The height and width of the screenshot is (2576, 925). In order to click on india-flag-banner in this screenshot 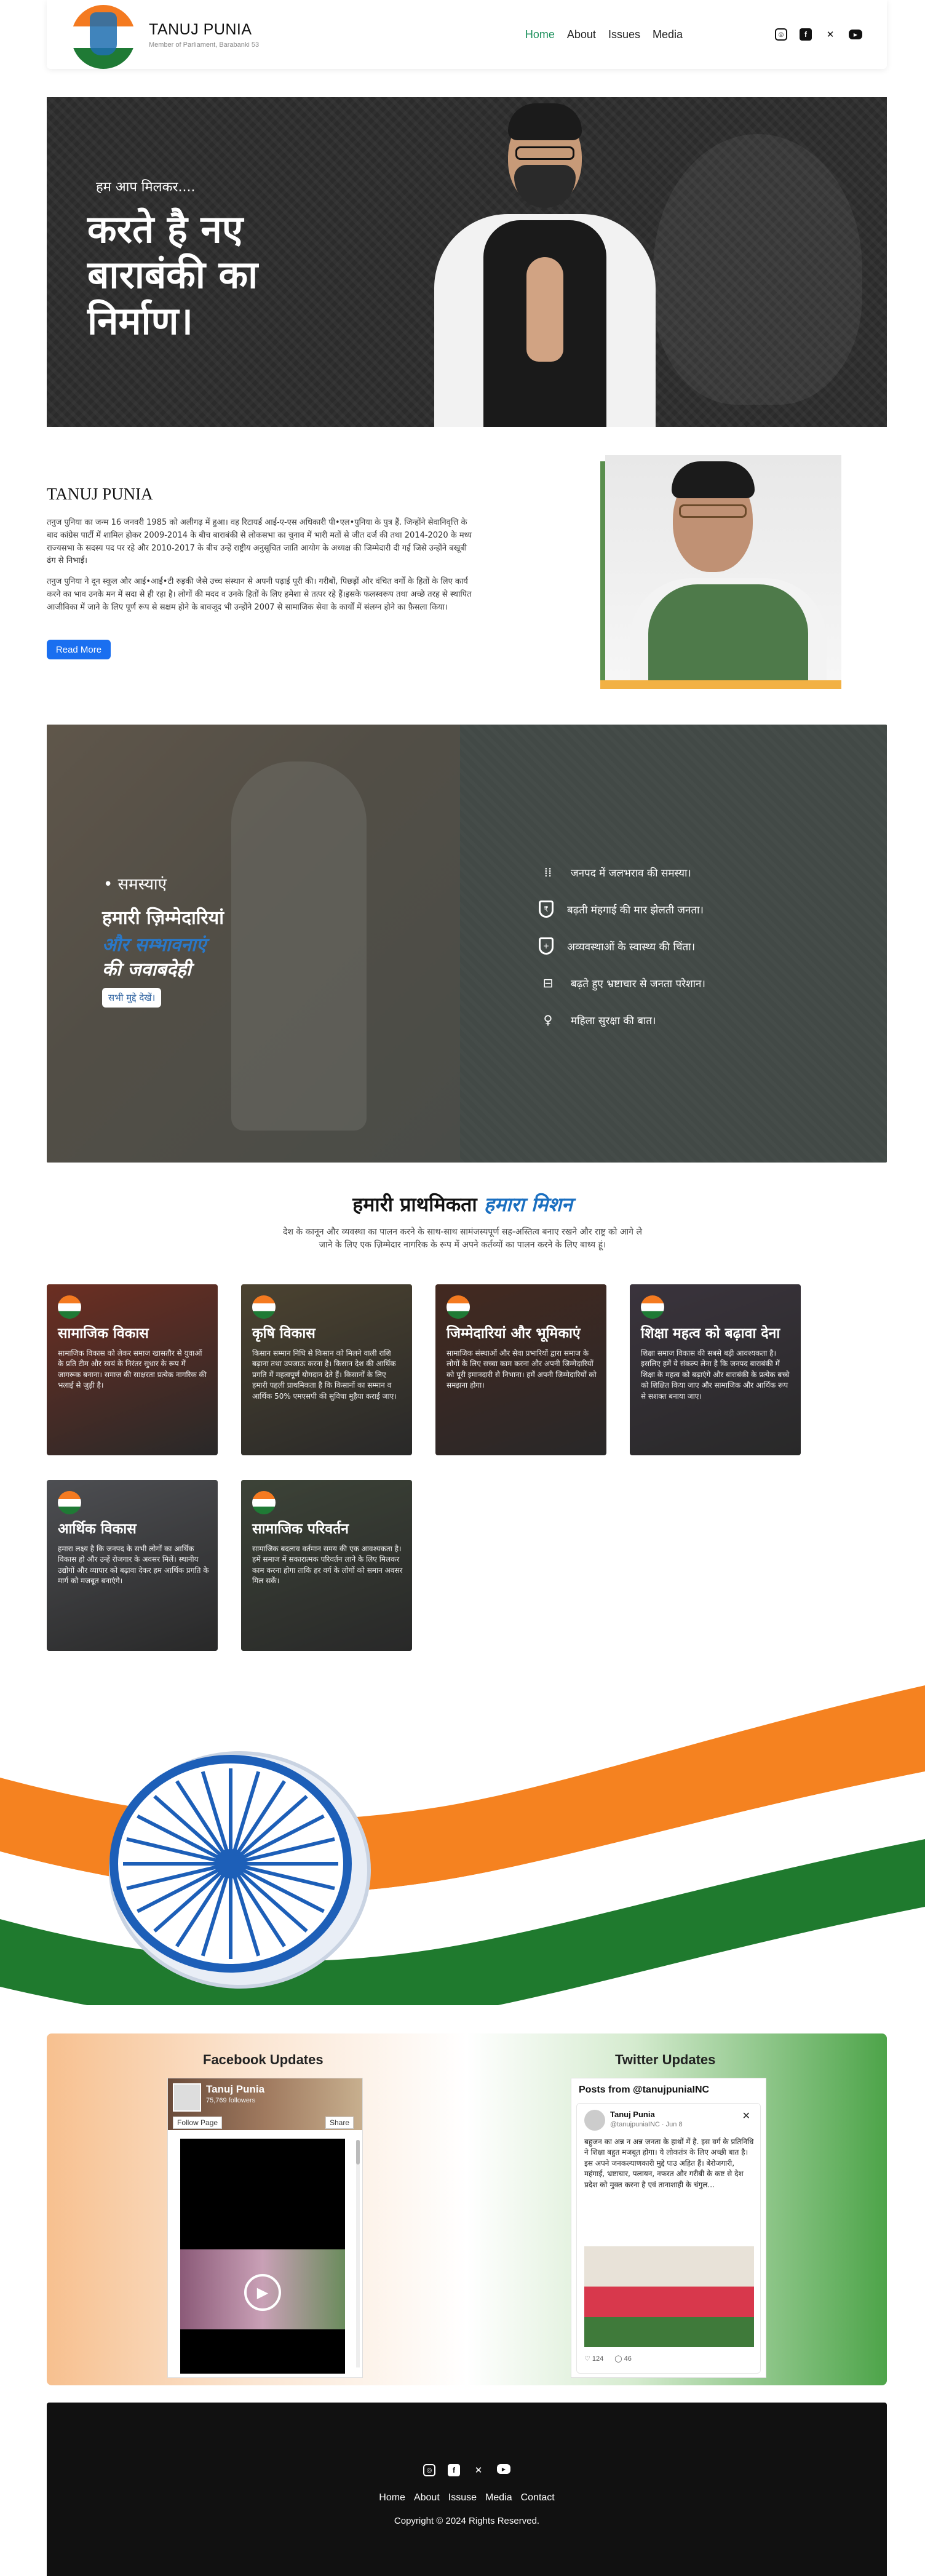, I will do `click(462, 1845)`.